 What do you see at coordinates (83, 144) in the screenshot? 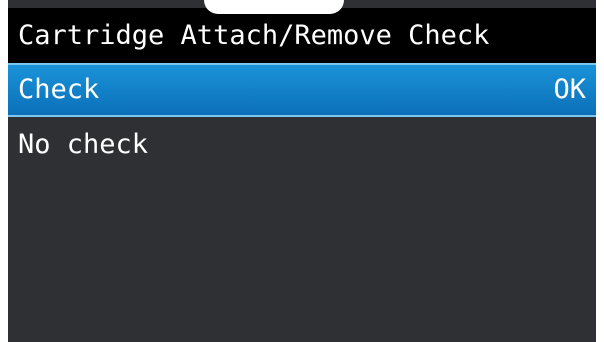
I see `menu-item-label: No check` at bounding box center [83, 144].